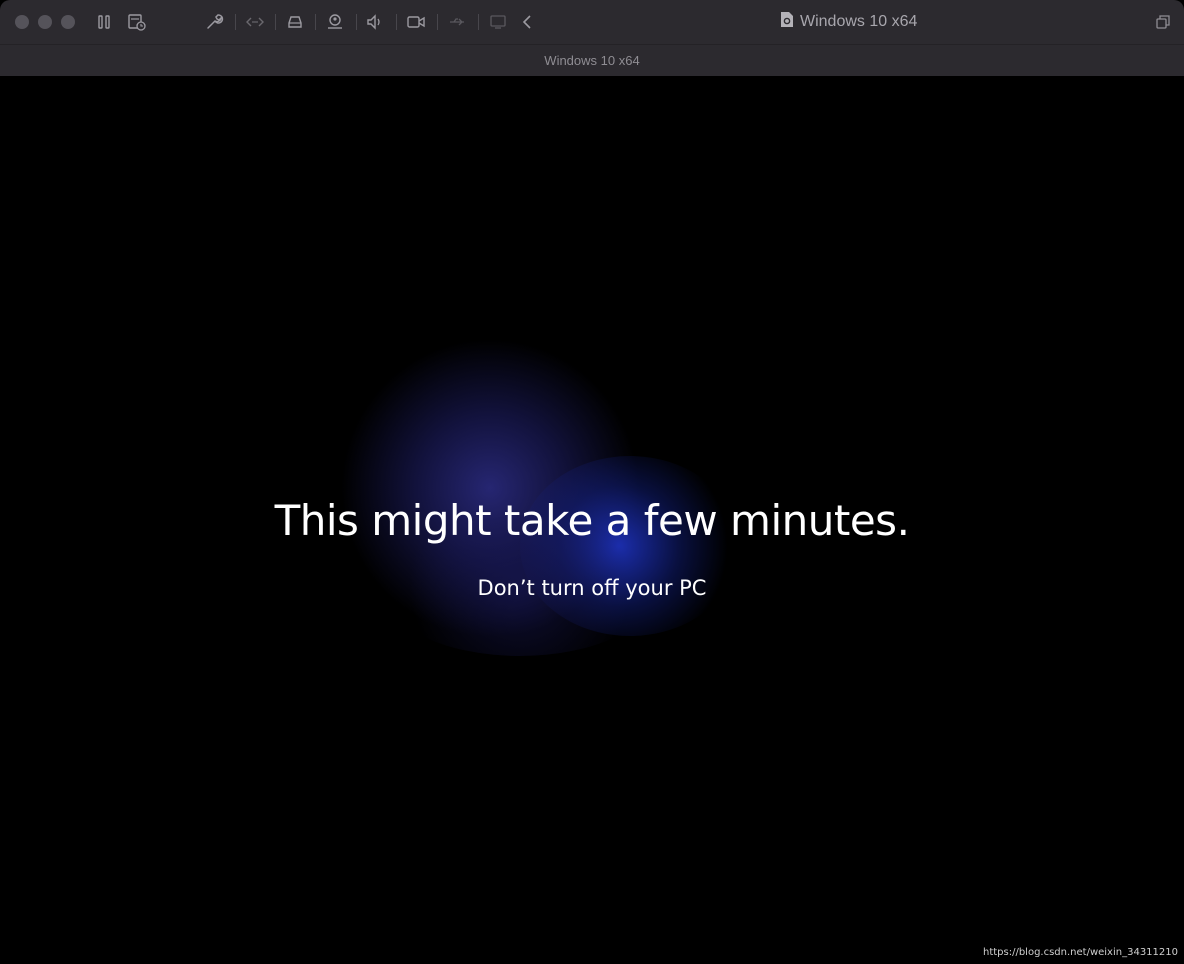 Image resolution: width=1184 pixels, height=964 pixels. Describe the element at coordinates (335, 22) in the screenshot. I see `user-share-icon` at that location.